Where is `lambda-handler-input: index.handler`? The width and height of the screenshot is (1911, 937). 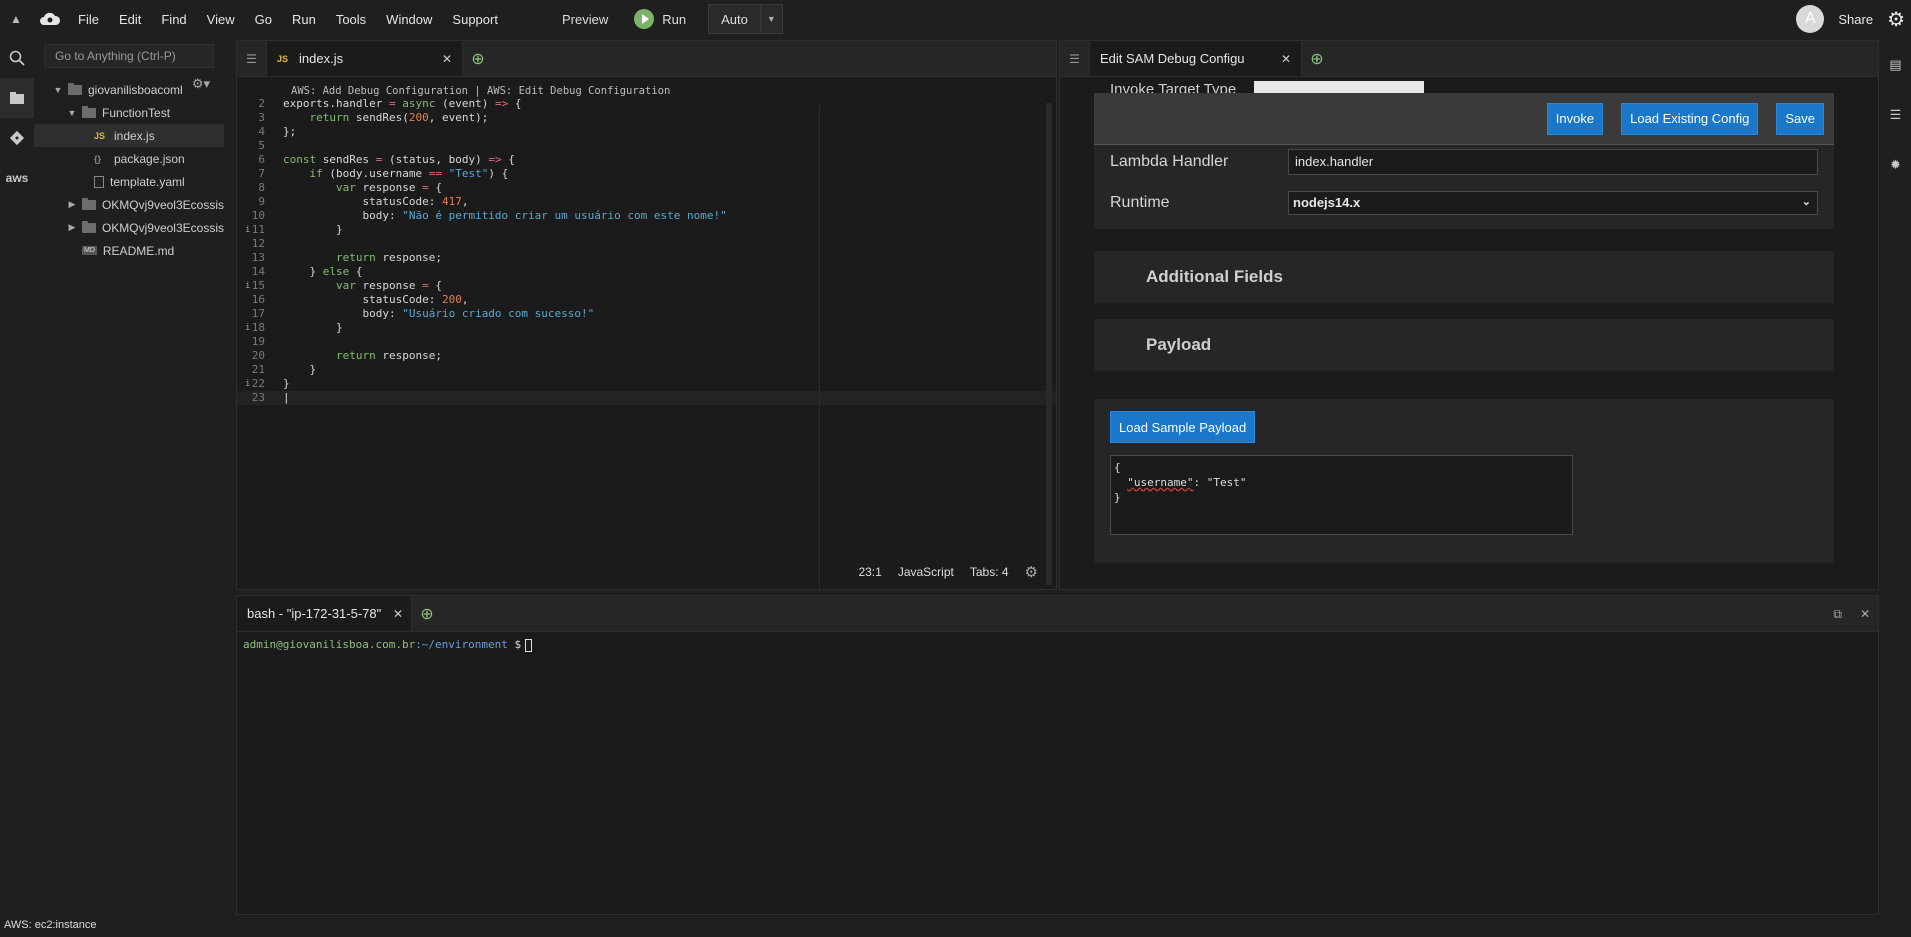
lambda-handler-input: index.handler is located at coordinates (1553, 162).